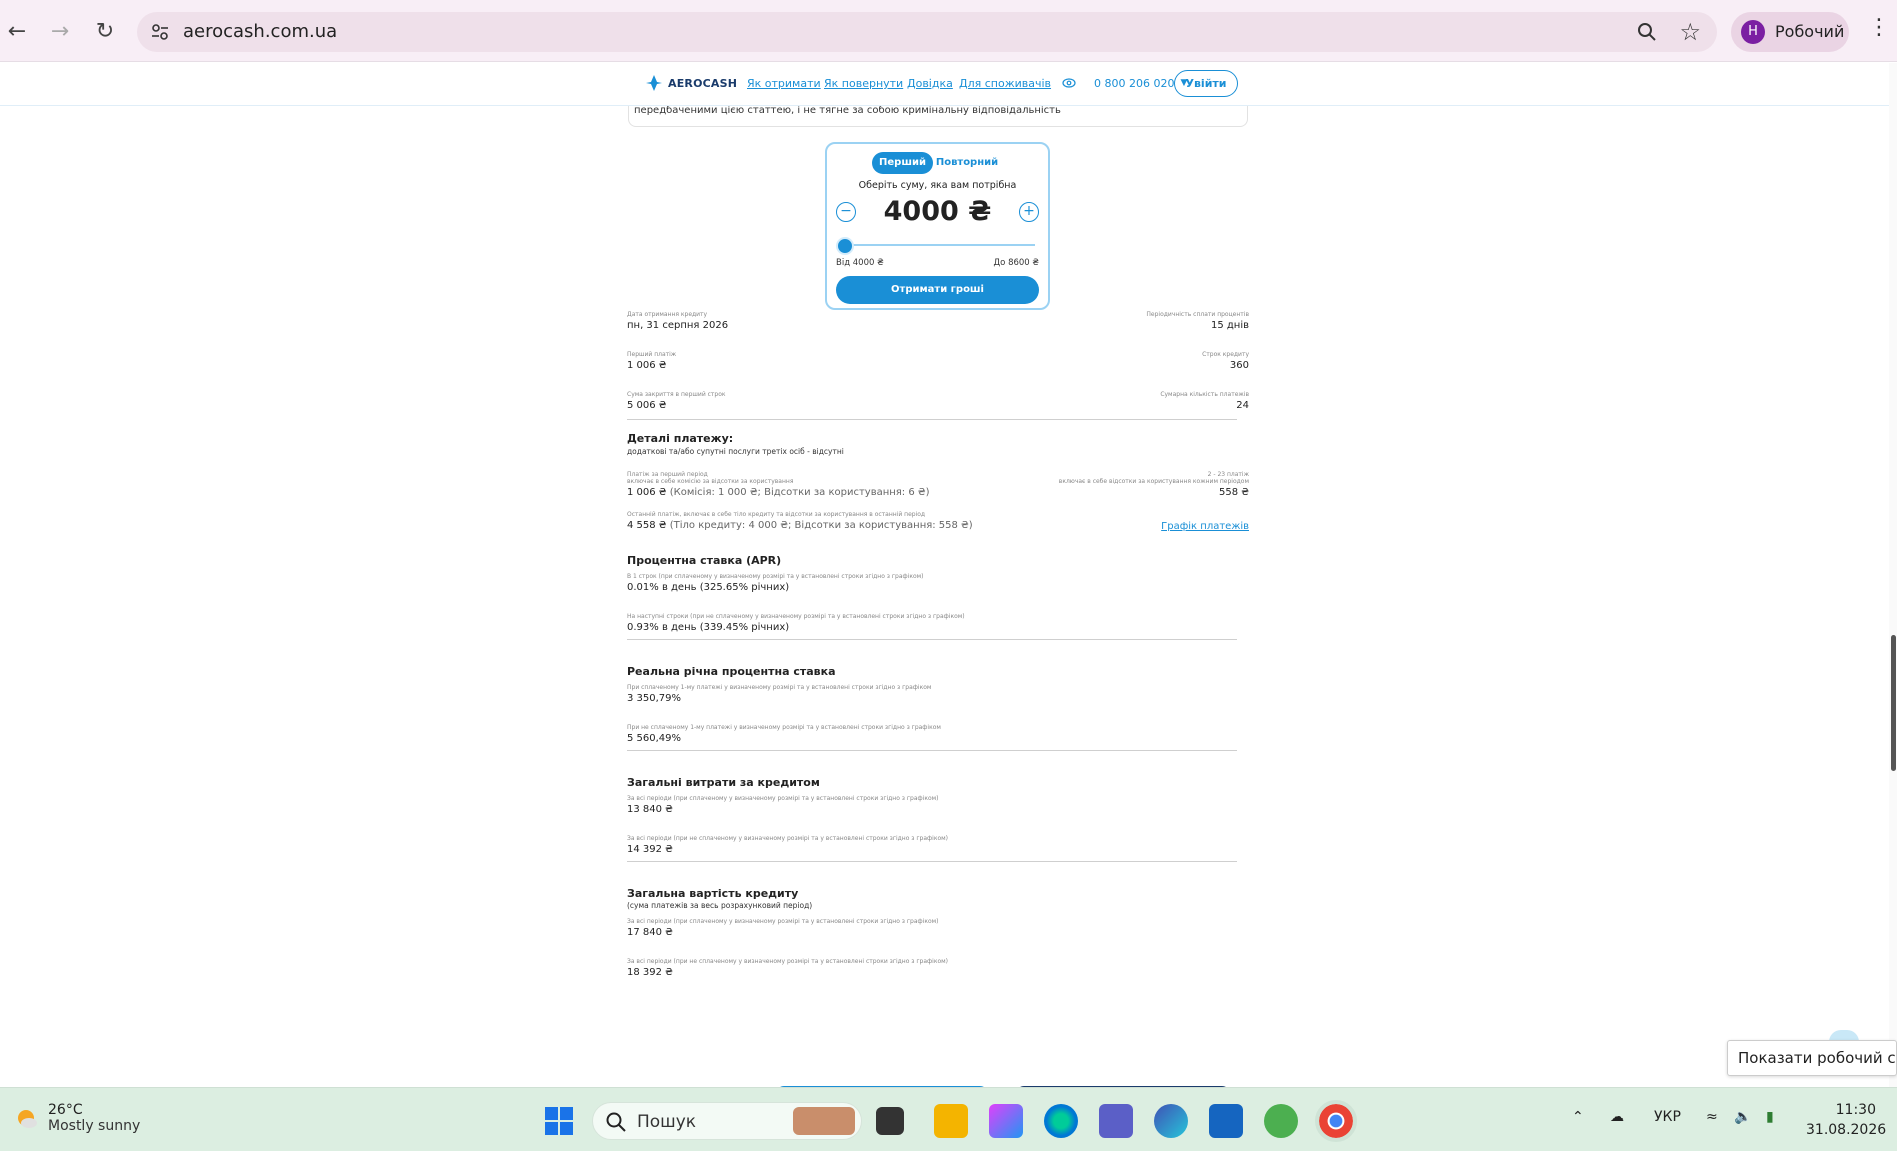  What do you see at coordinates (105, 31) in the screenshot?
I see `reload-icon: ↻` at bounding box center [105, 31].